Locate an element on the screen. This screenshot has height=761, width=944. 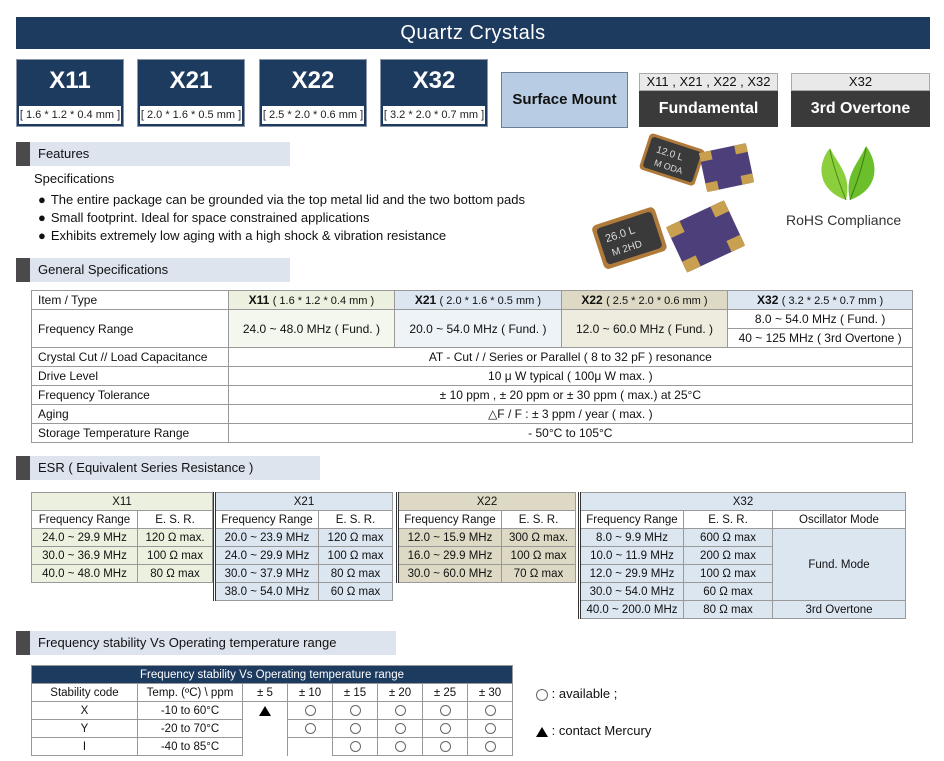
contact-triangle-icon is located at coordinates (265, 710).